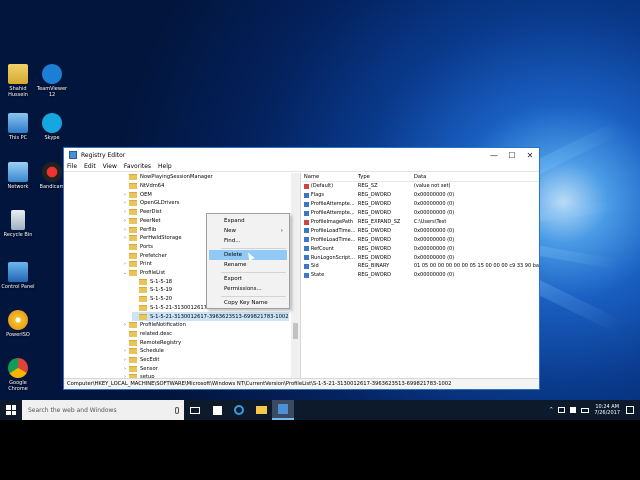  I want to click on title-bar: Registry Editor — ☐ ✕, so click(301, 155).